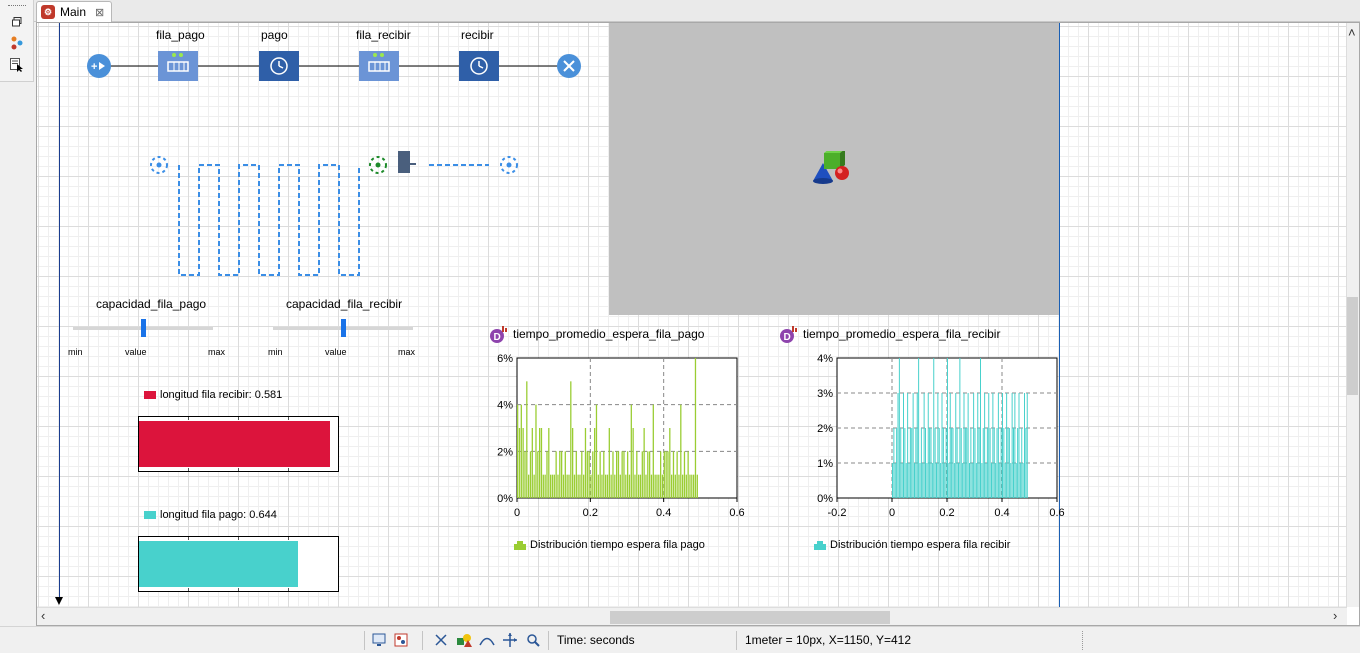  I want to click on x-tick-label: 0.2, so click(590, 513).